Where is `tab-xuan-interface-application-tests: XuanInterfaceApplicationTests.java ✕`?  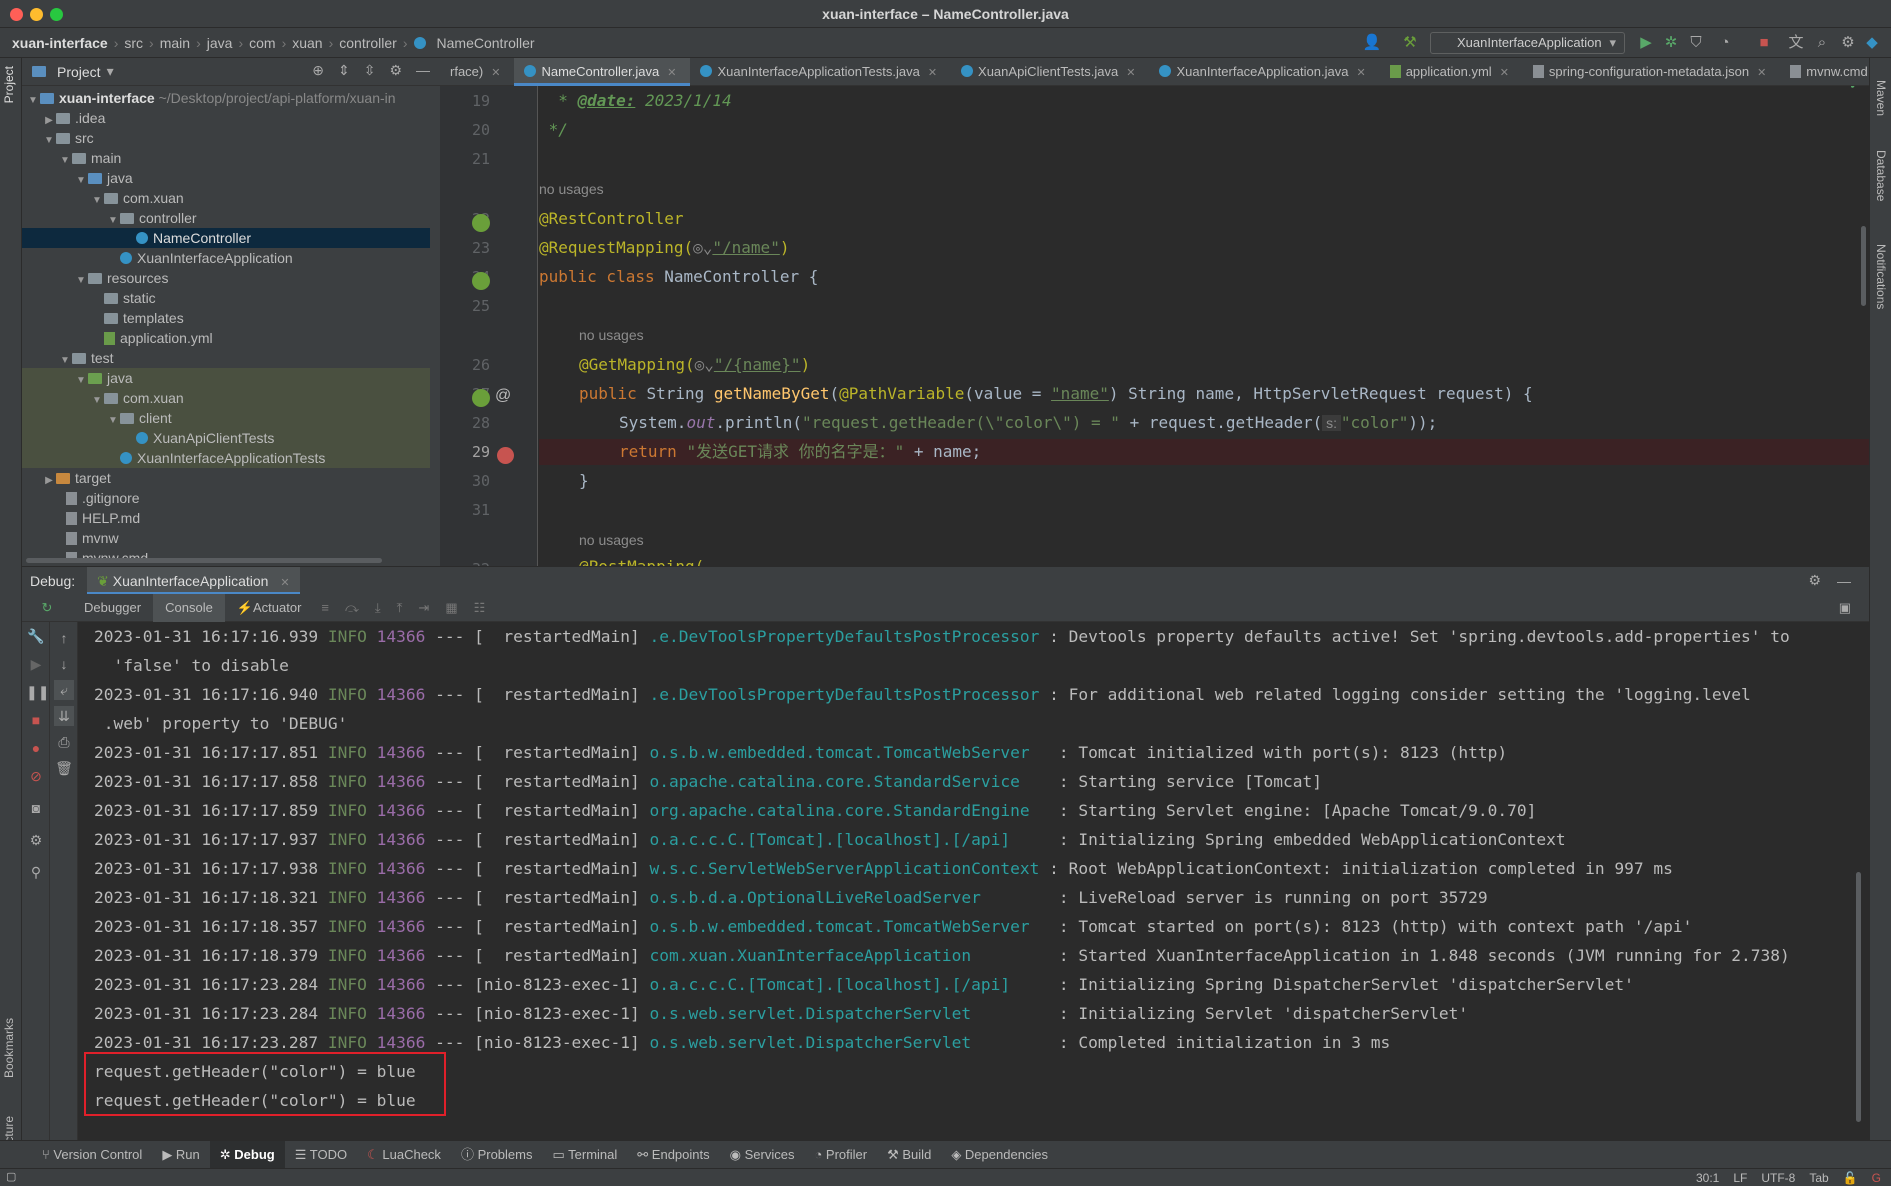 tab-xuan-interface-application-tests: XuanInterfaceApplicationTests.java ✕ is located at coordinates (820, 72).